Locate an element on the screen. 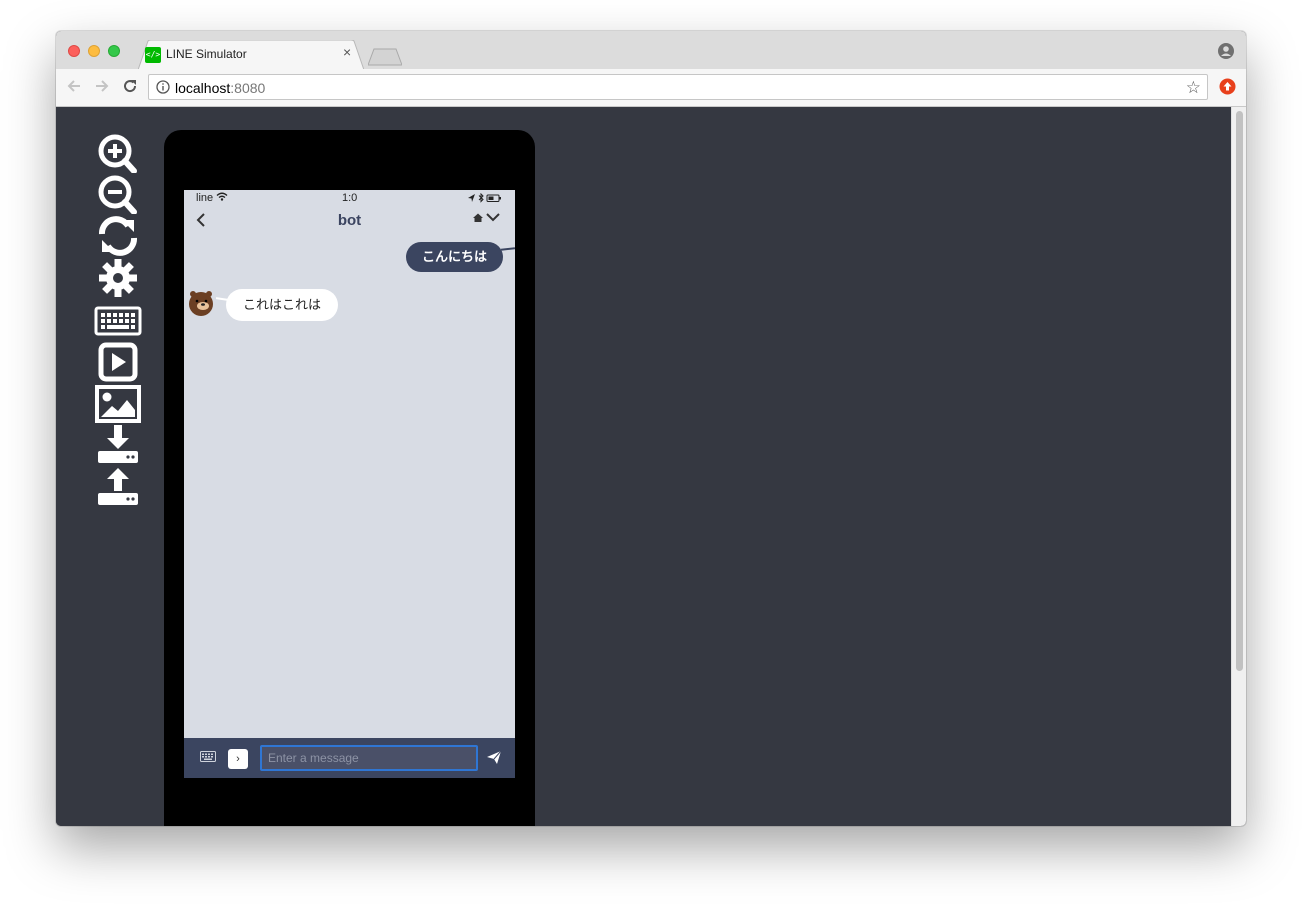 Image resolution: width=1302 pixels, height=906 pixels. close-tab-button: × is located at coordinates (347, 52).